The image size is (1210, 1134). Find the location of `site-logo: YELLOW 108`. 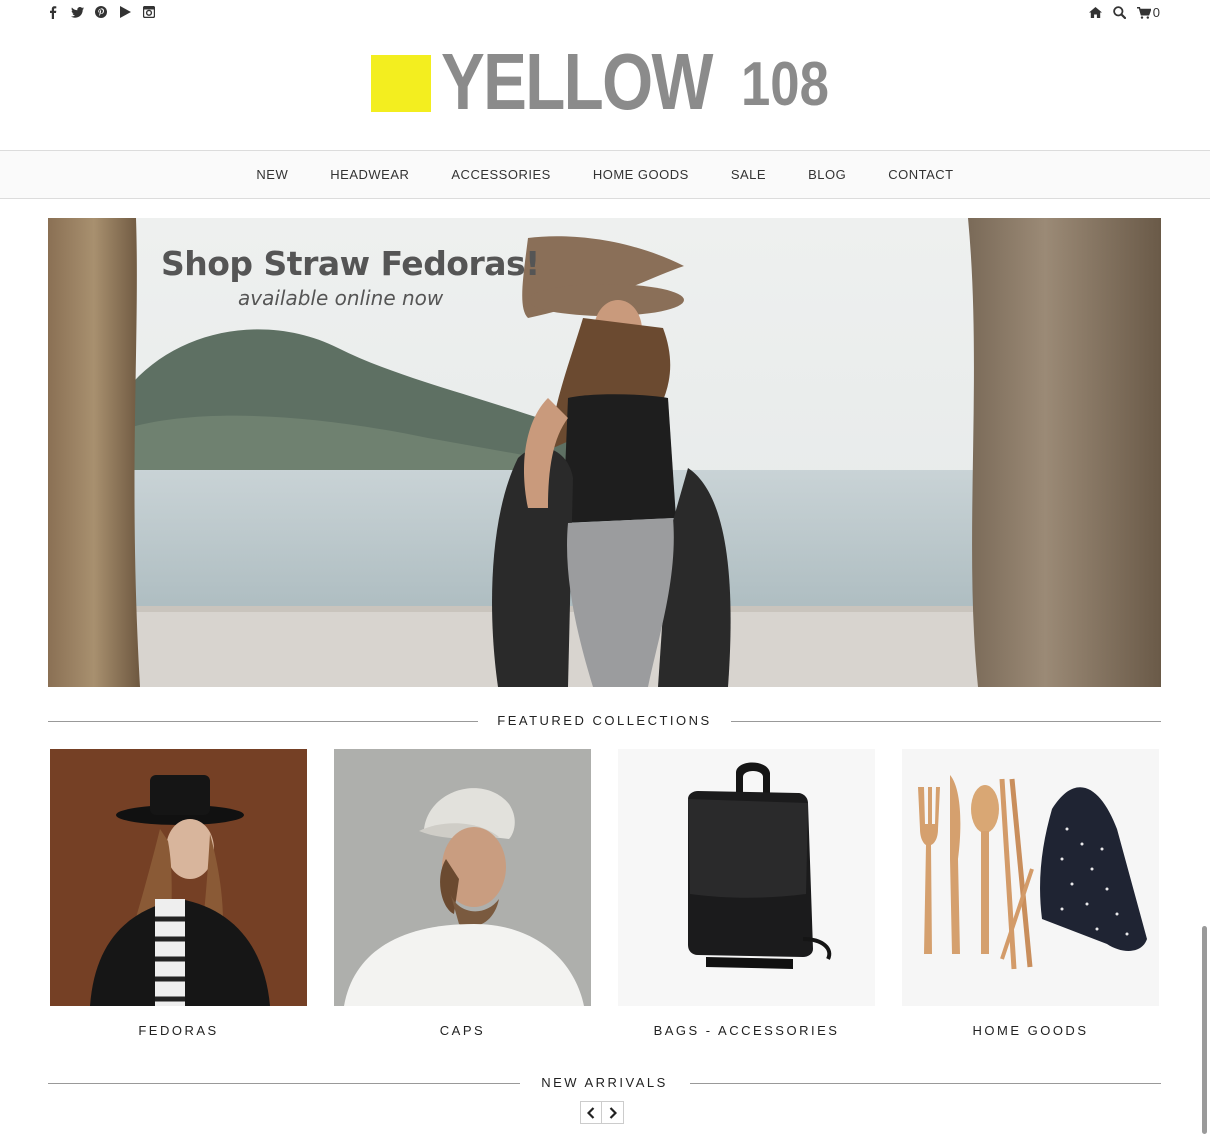

site-logo: YELLOW 108 is located at coordinates (600, 81).